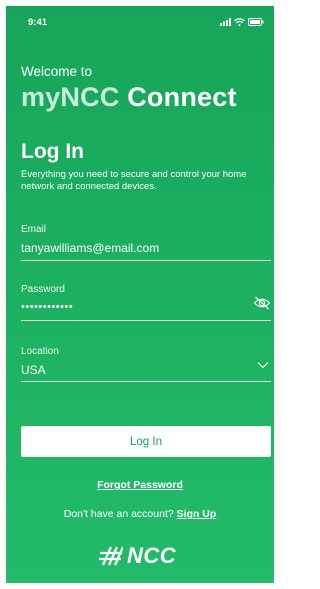 The image size is (320, 589). What do you see at coordinates (146, 441) in the screenshot?
I see `login-button: Log In` at bounding box center [146, 441].